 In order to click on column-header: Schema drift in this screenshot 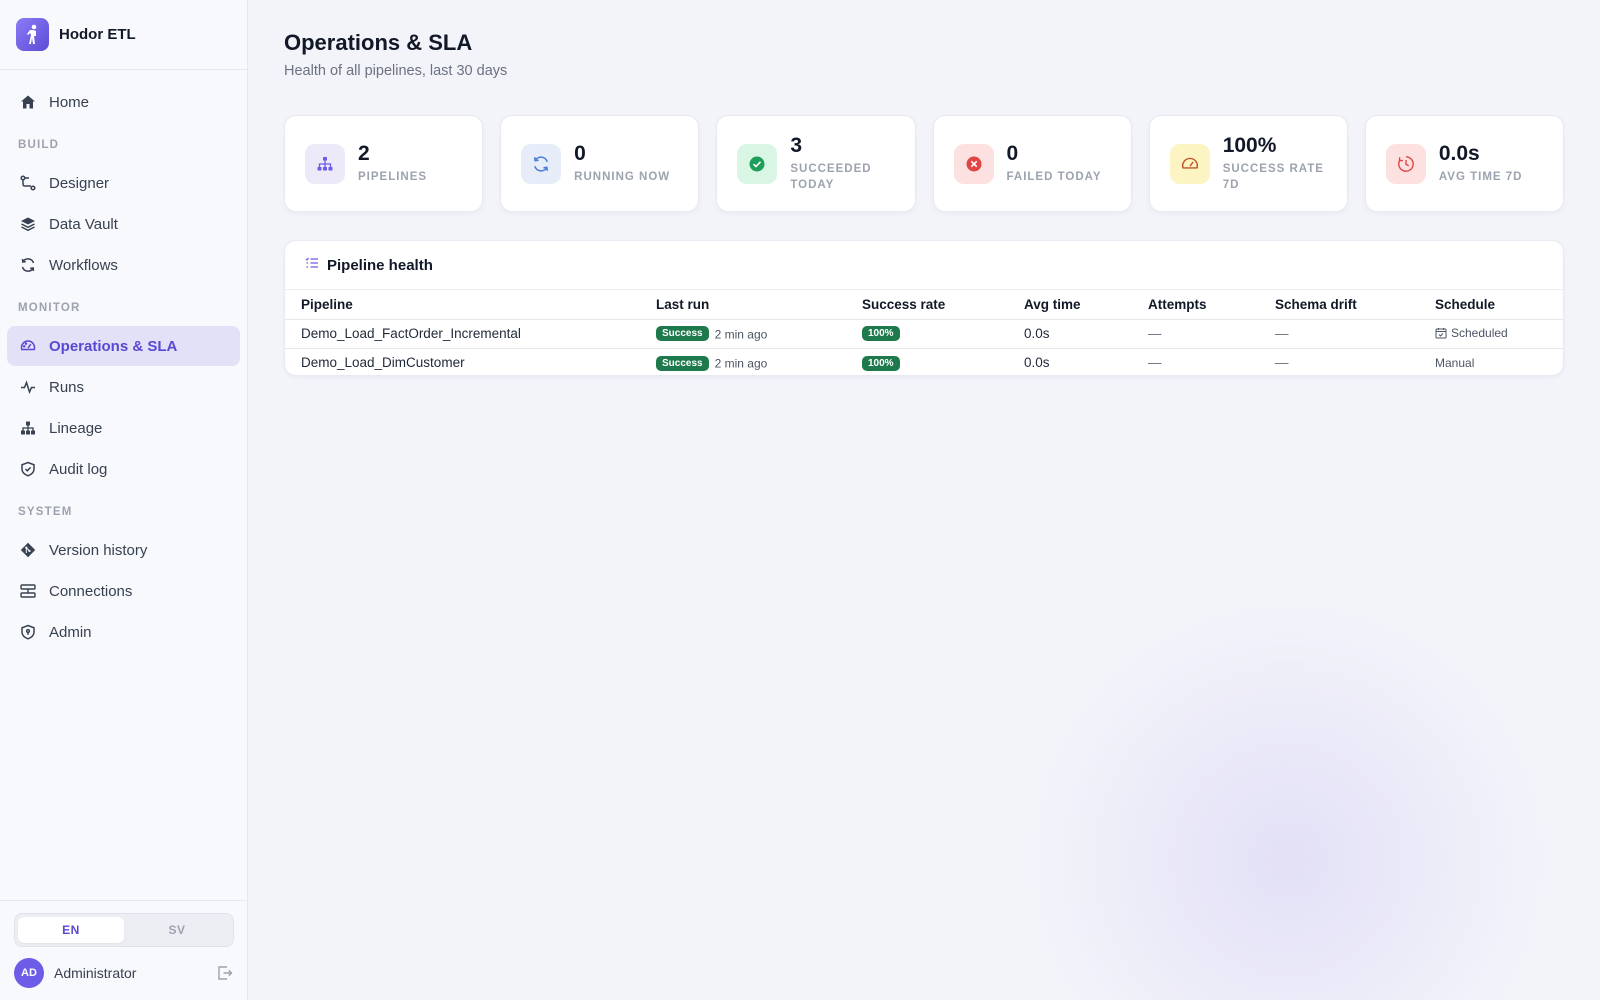, I will do `click(1339, 305)`.